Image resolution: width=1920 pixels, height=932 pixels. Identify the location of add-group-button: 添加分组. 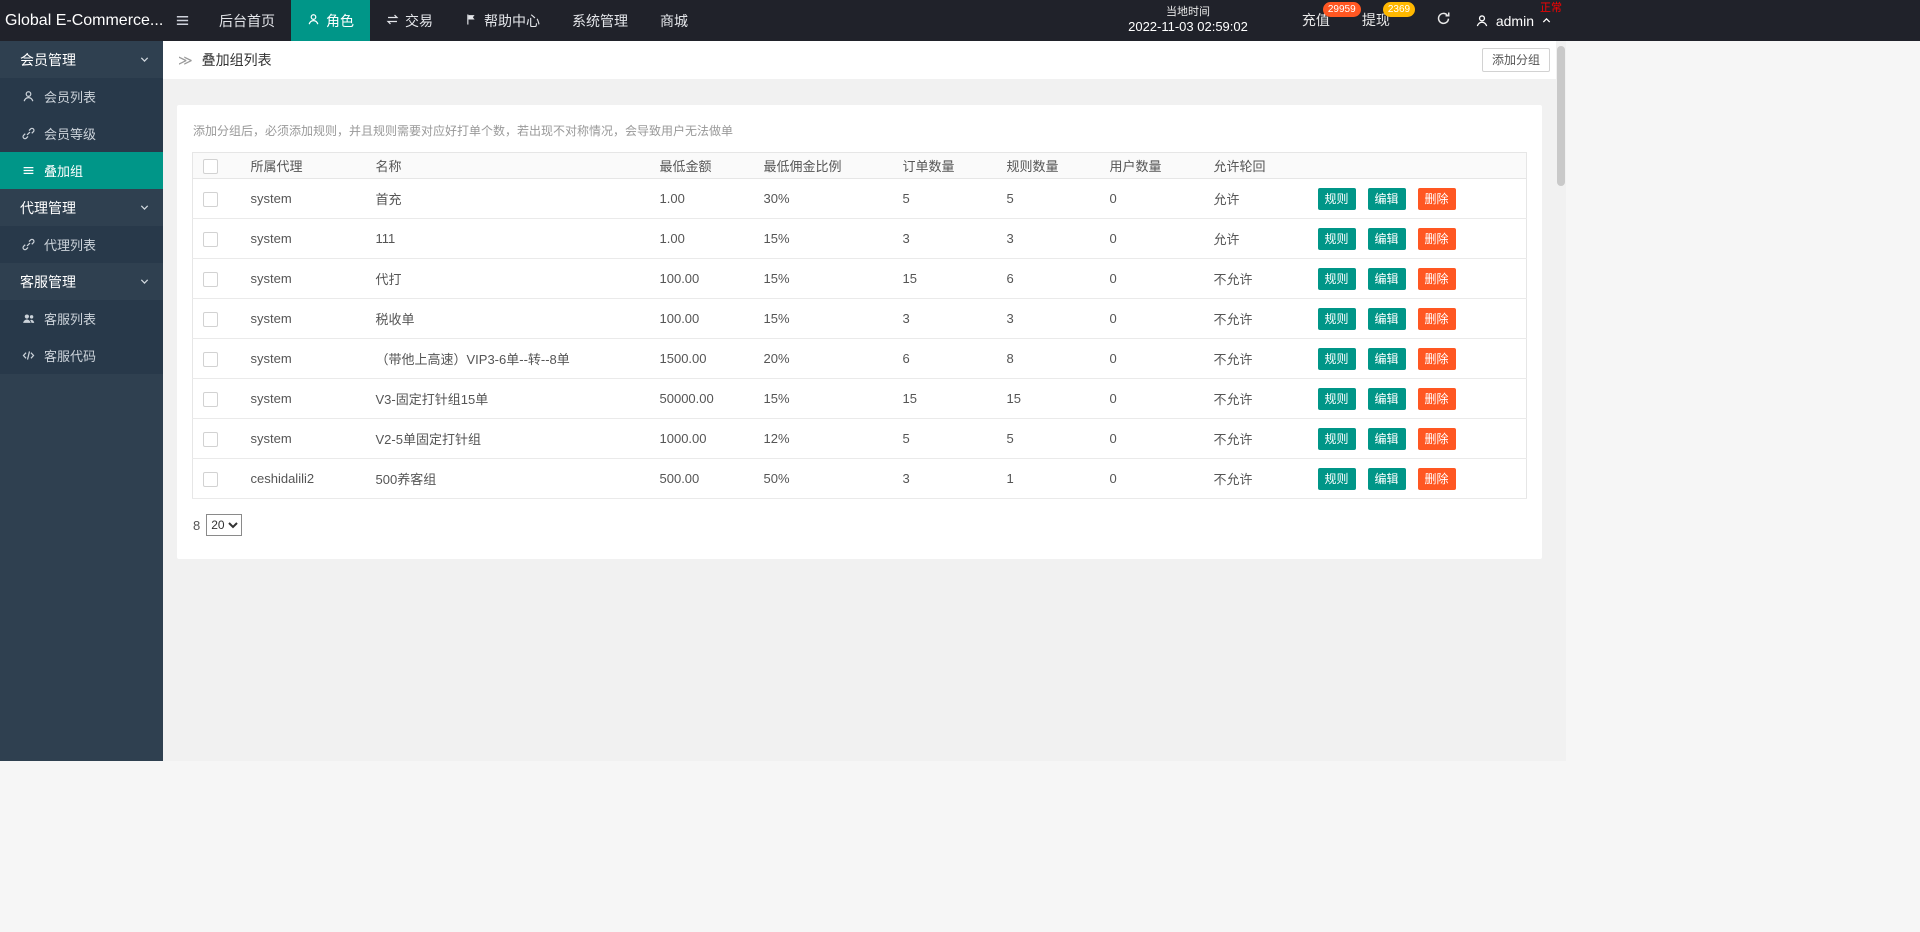
(1515, 60).